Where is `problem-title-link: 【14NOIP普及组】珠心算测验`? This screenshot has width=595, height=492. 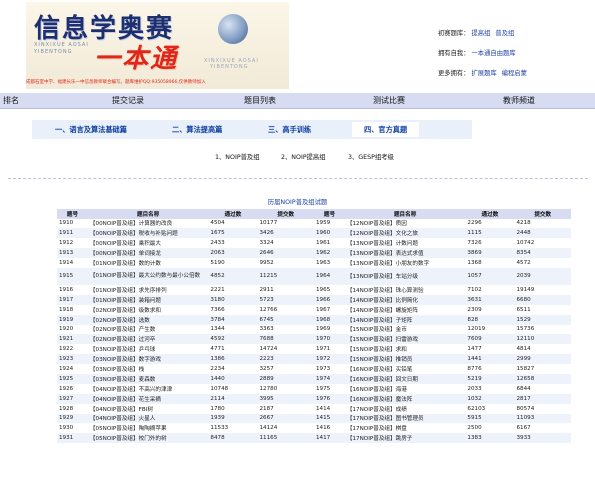 problem-title-link: 【14NOIP普及组】珠心算测验 is located at coordinates (405, 290).